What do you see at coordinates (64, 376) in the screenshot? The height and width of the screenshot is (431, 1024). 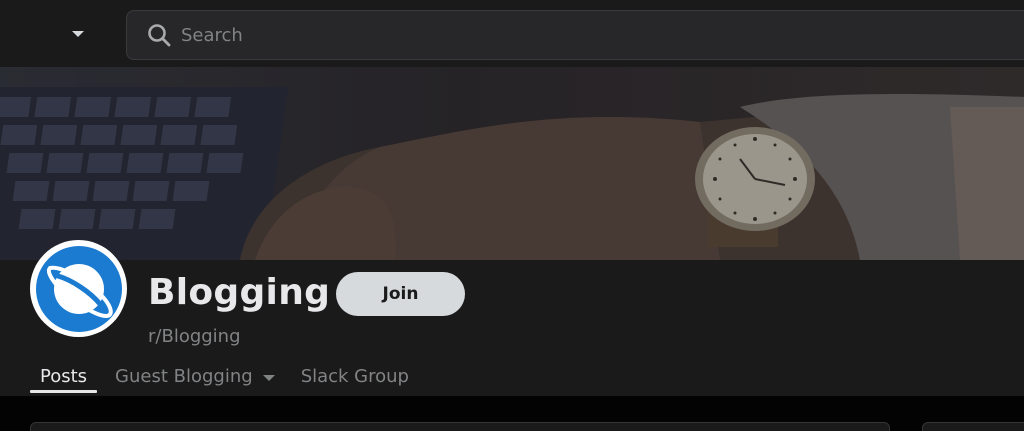 I see `tab-label: Posts` at bounding box center [64, 376].